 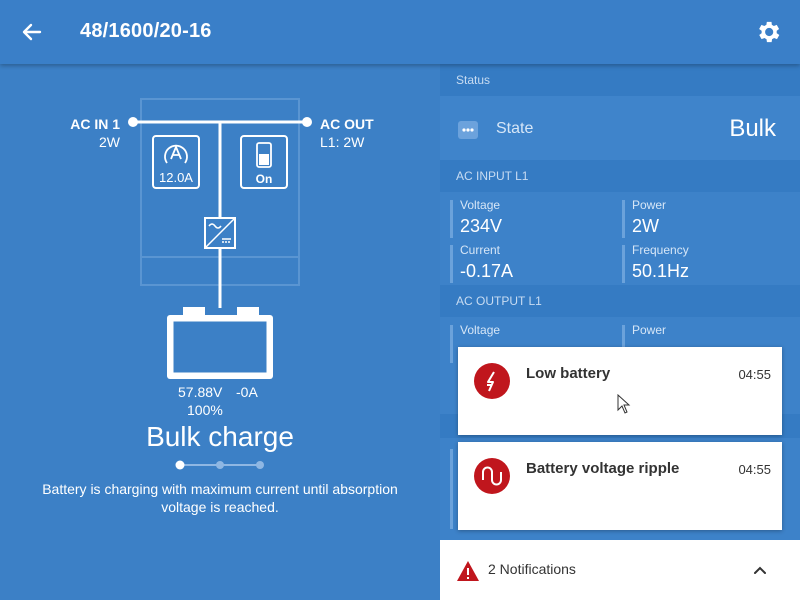 I want to click on input-current-limit-button: 12.0A, so click(x=176, y=162).